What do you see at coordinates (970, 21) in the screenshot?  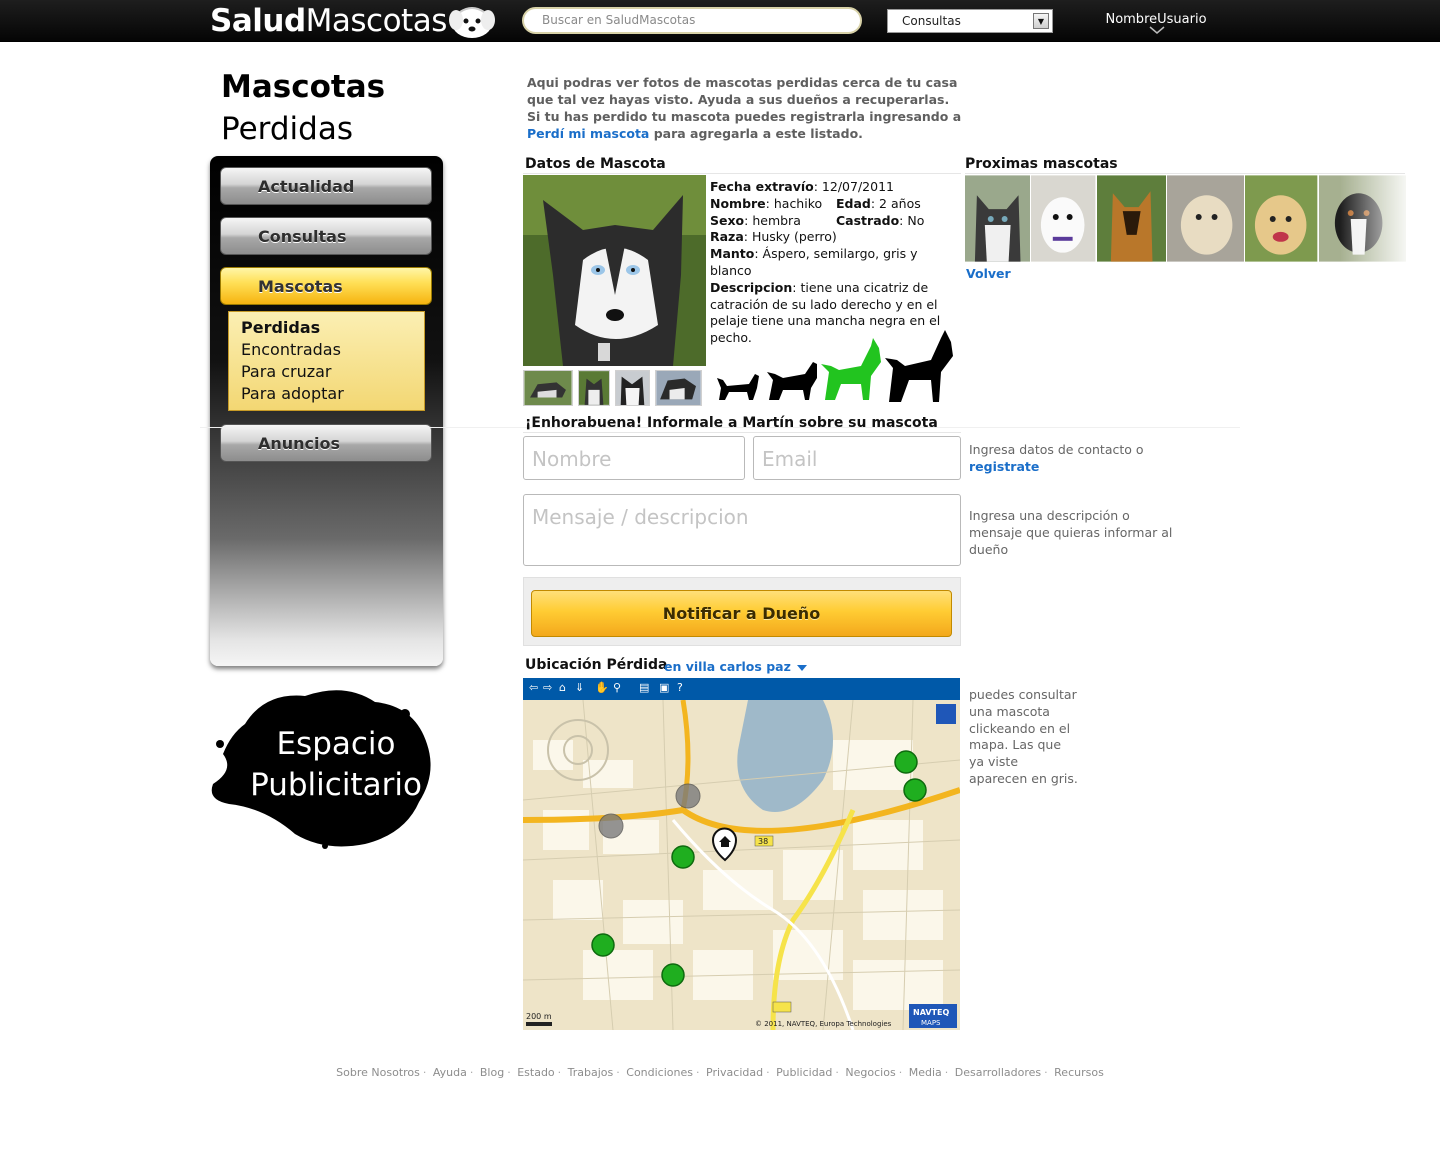 I see `section-select: Consultas ▼` at bounding box center [970, 21].